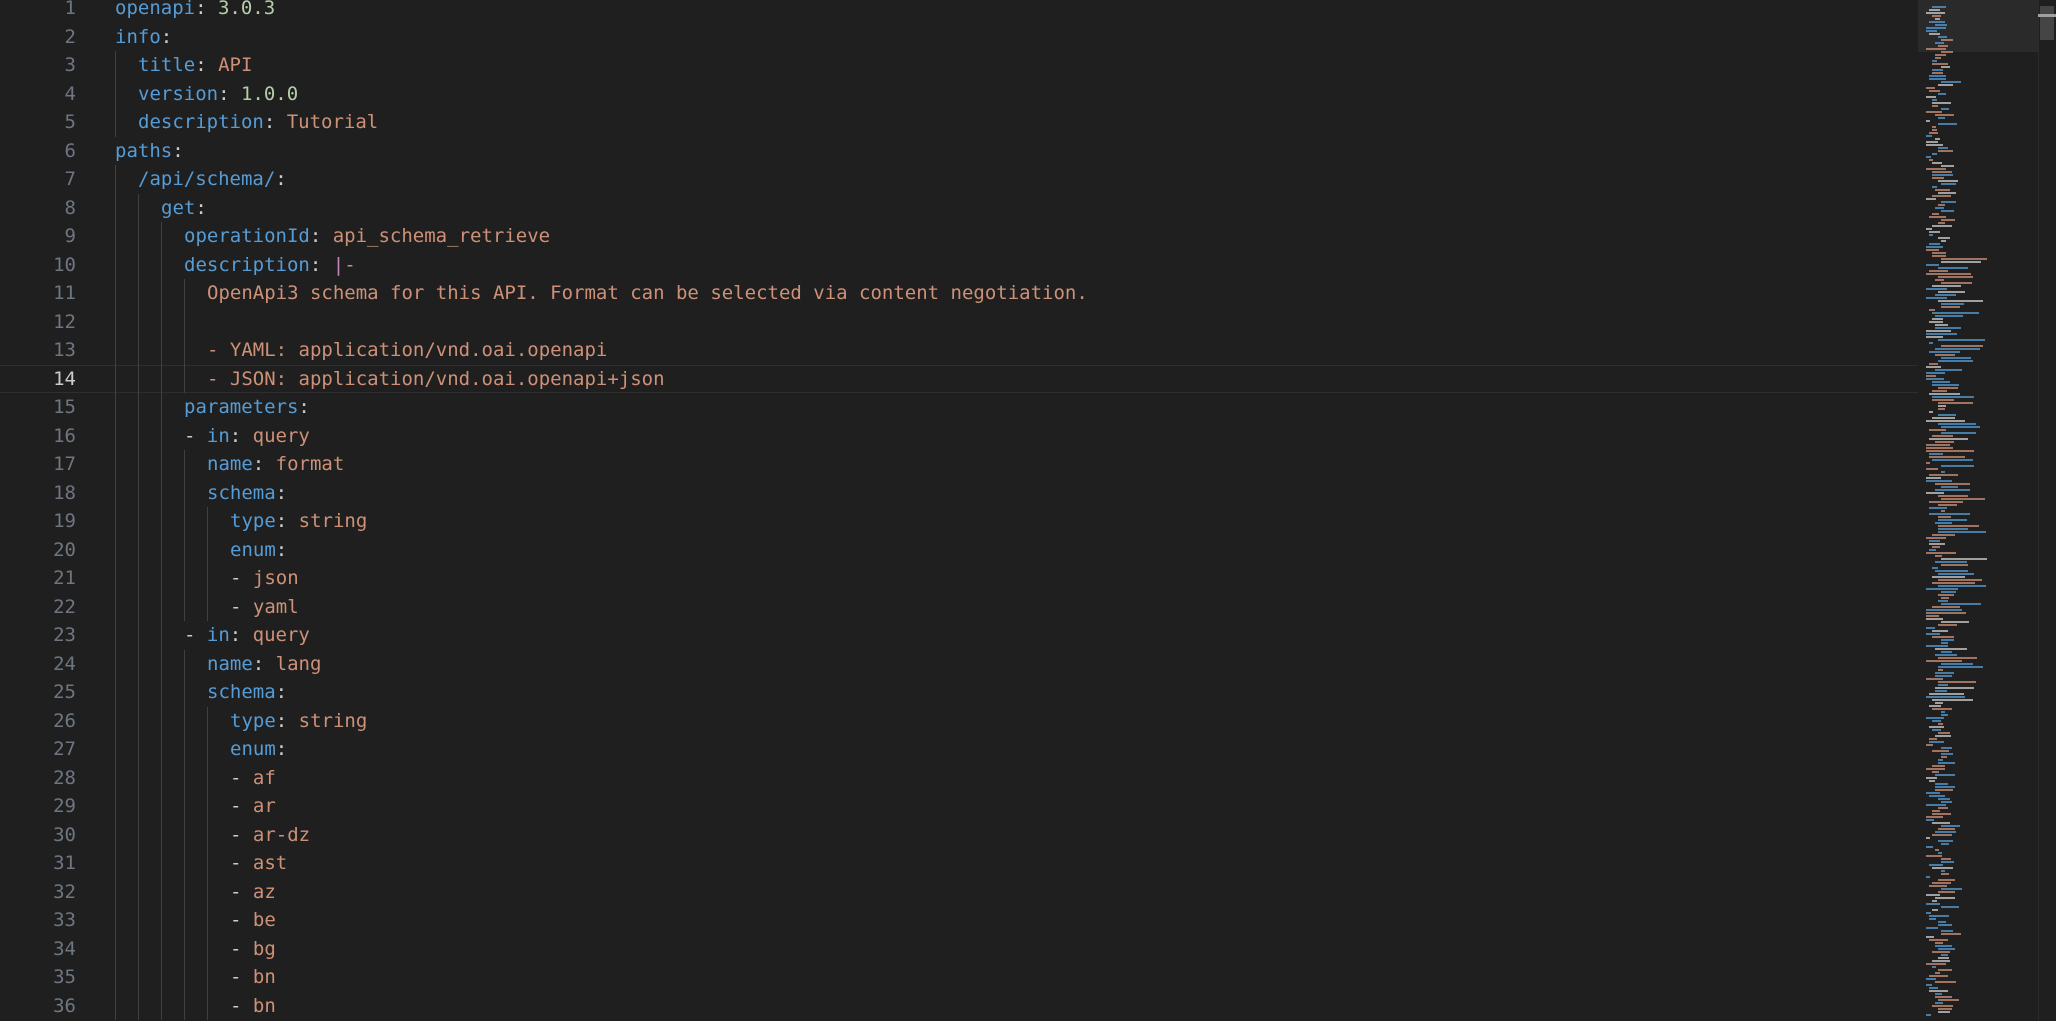 The image size is (2056, 1021). Describe the element at coordinates (195, 11) in the screenshot. I see `code-text: openapi: 3.0.3` at that location.